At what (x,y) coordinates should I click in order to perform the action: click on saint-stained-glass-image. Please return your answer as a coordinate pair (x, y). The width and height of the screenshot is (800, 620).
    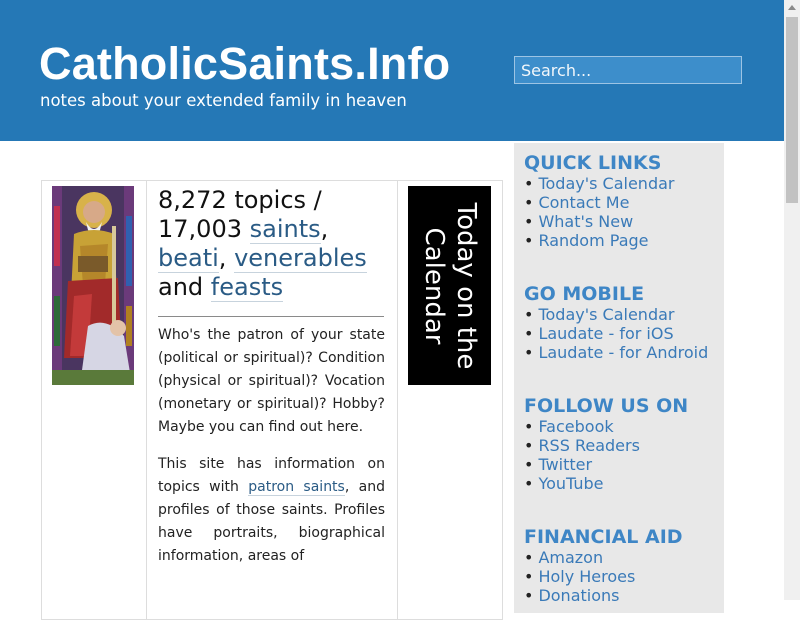
    Looking at the image, I should click on (93, 285).